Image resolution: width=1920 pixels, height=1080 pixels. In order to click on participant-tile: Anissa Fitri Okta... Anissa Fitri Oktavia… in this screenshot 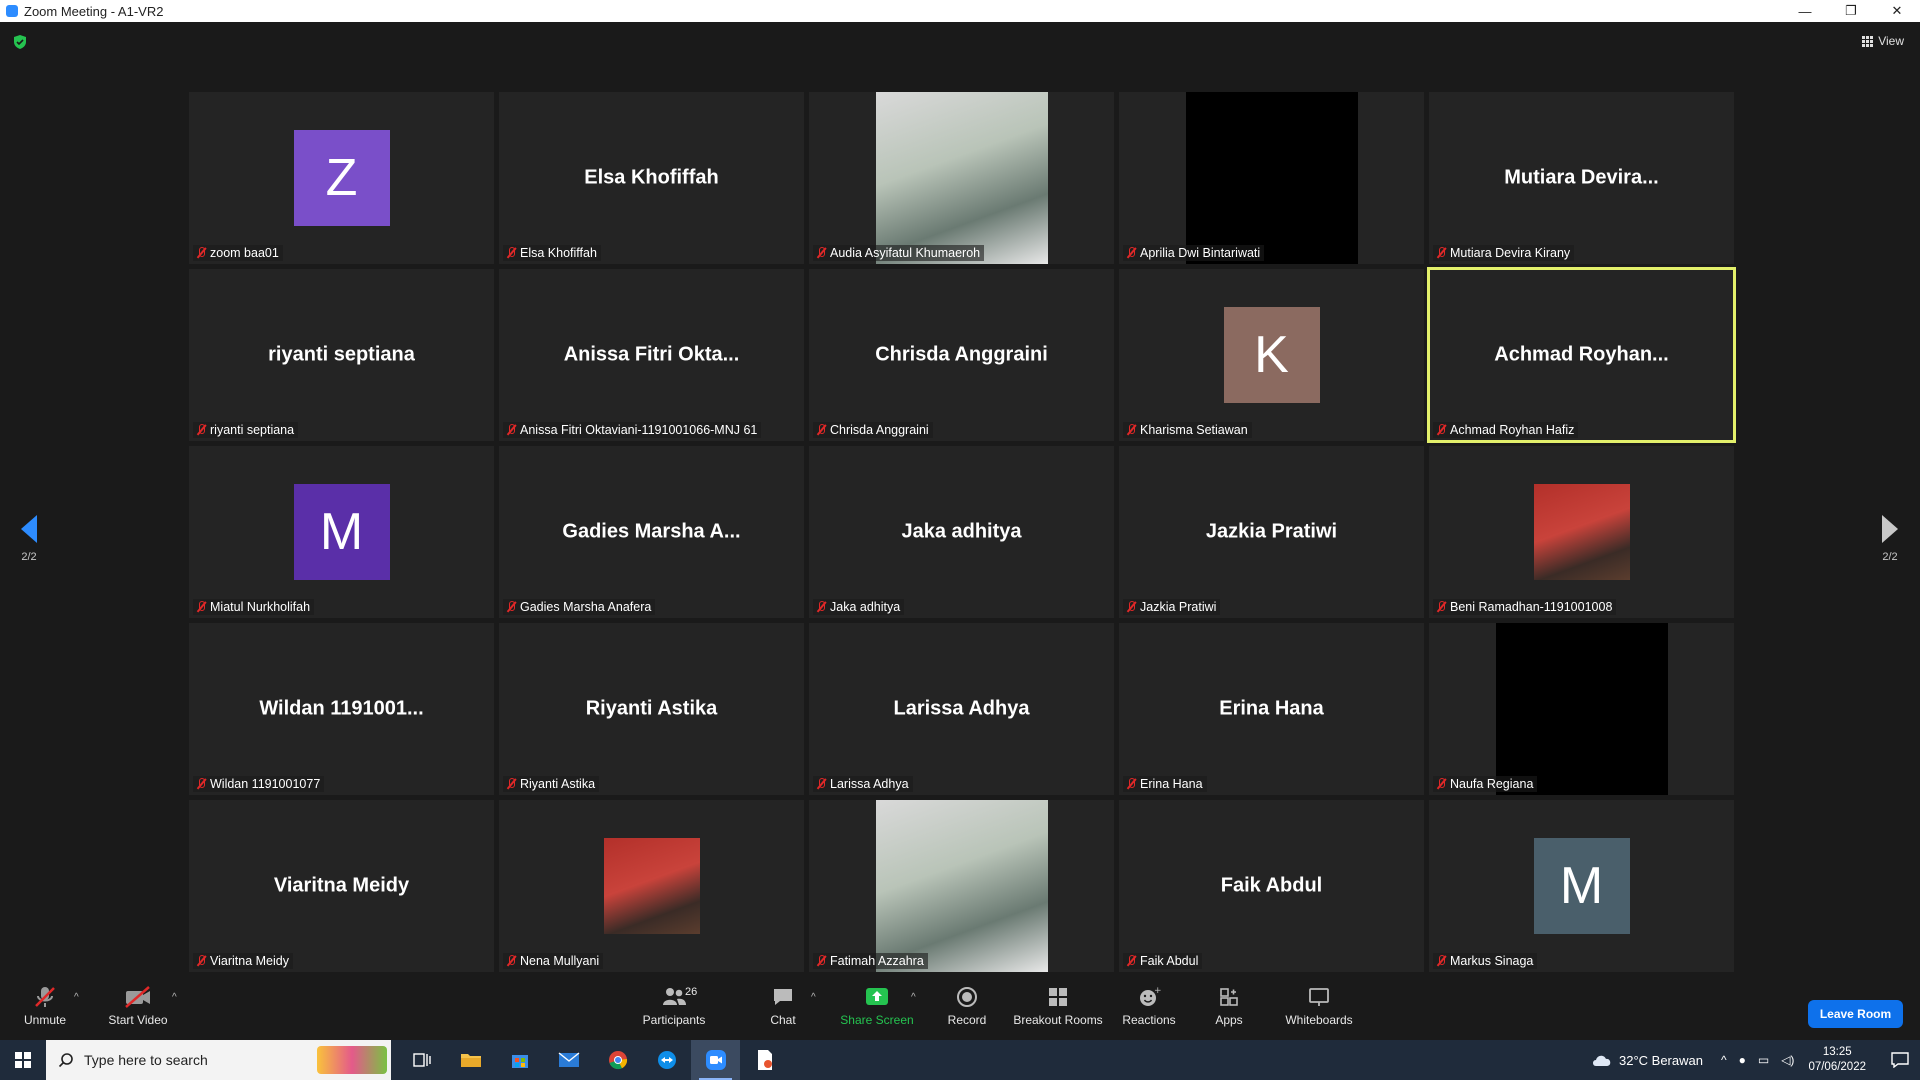, I will do `click(651, 355)`.